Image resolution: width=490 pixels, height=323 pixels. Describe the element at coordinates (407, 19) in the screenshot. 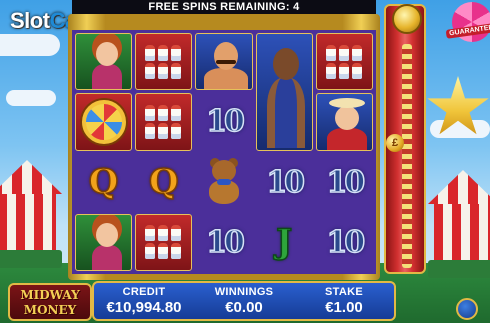

I see `bell-icon` at that location.